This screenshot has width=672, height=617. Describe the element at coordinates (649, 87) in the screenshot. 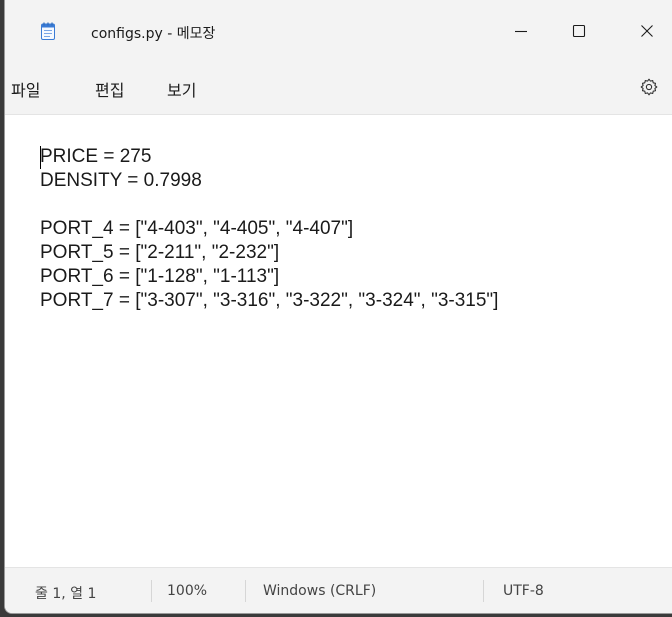

I see `gear-icon` at that location.